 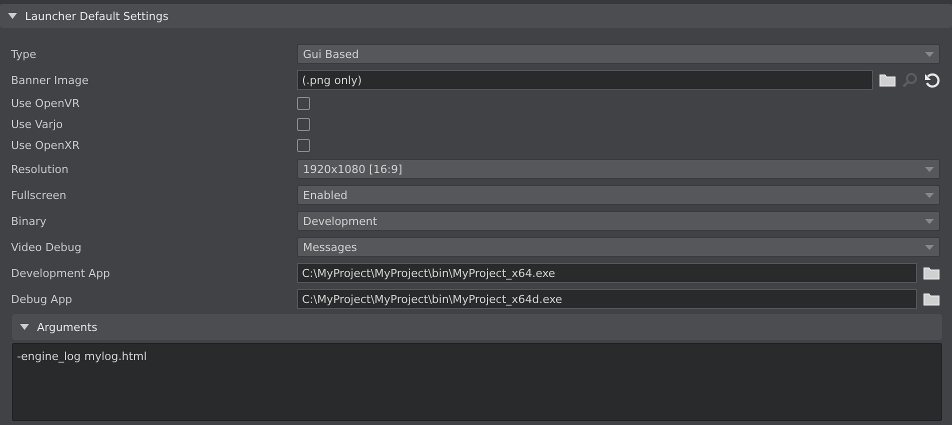 I want to click on input-field: (.png only), so click(x=585, y=80).